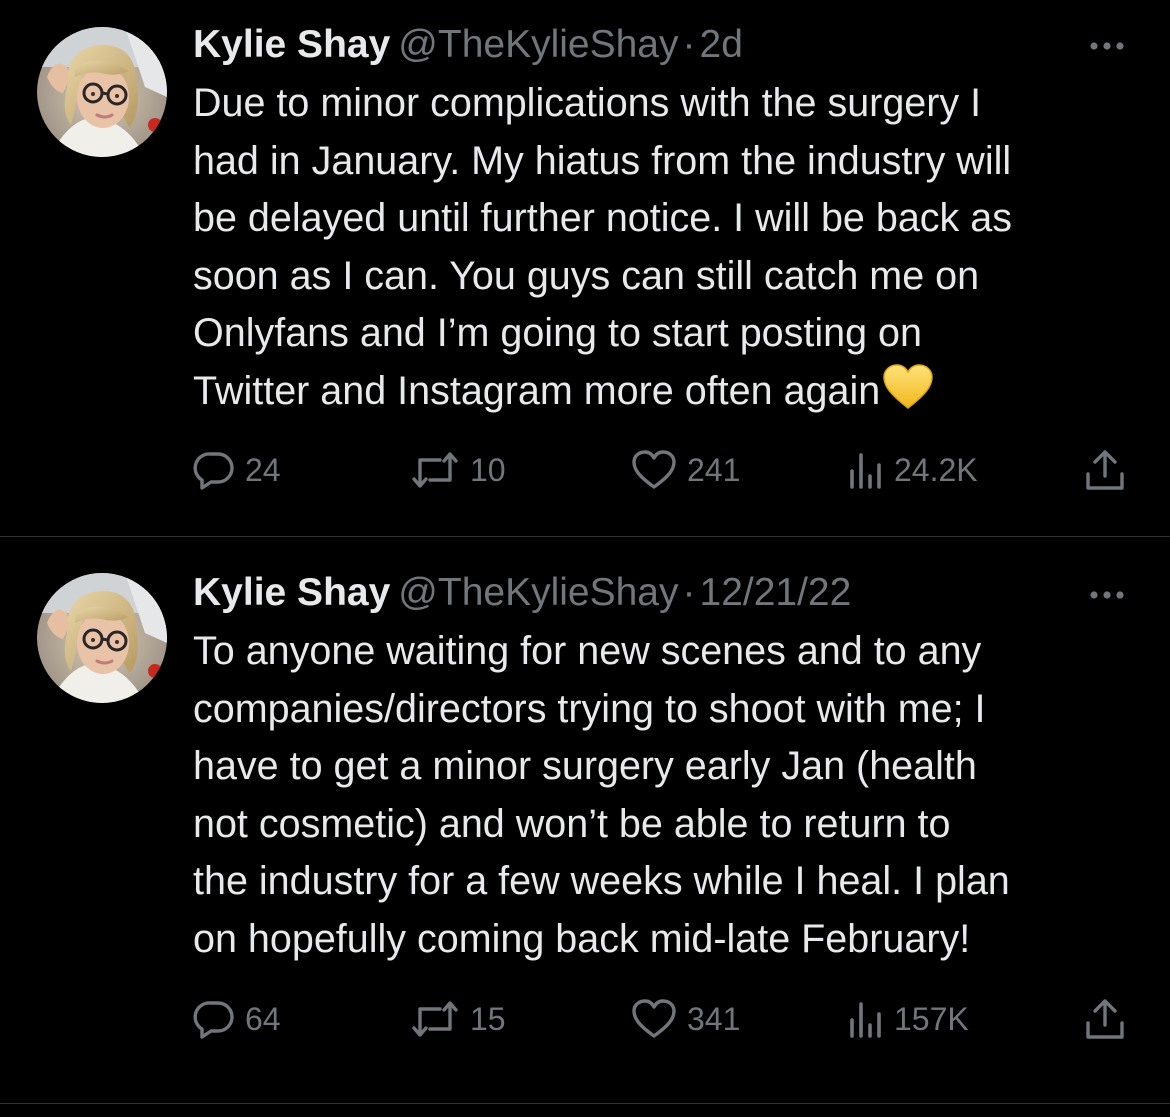 The image size is (1170, 1117). I want to click on views-count: 24.2K, so click(936, 469).